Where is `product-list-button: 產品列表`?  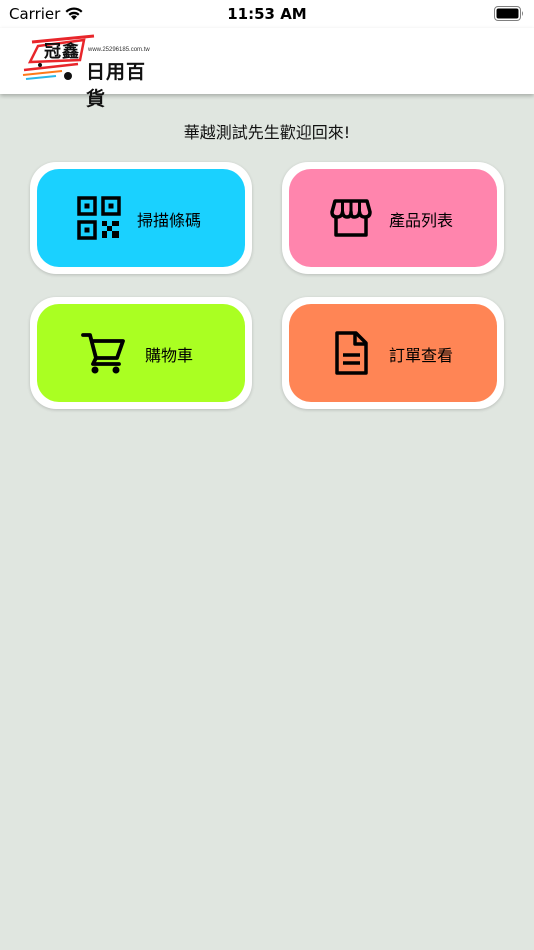 product-list-button: 產品列表 is located at coordinates (393, 218).